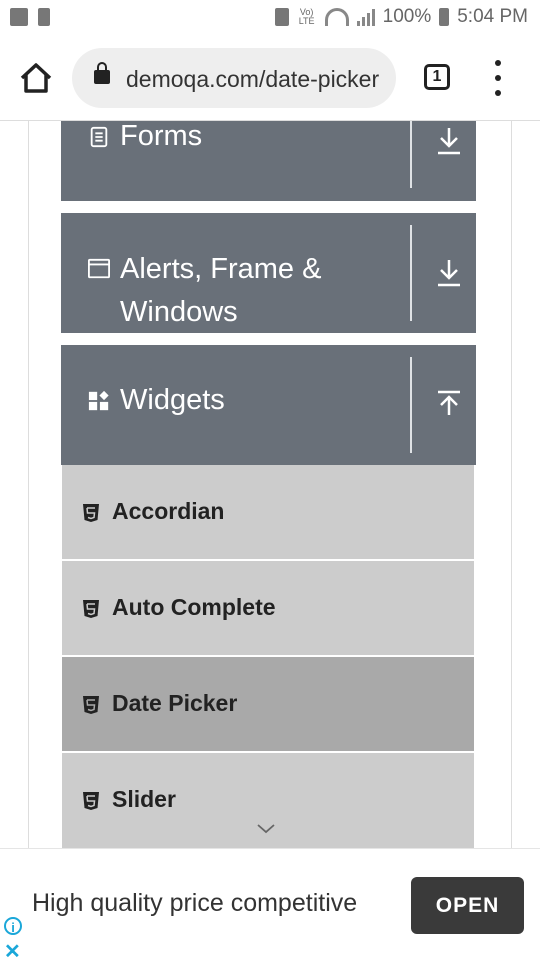  Describe the element at coordinates (268, 705) in the screenshot. I see `menu-item-date-picker: Date Picker` at that location.